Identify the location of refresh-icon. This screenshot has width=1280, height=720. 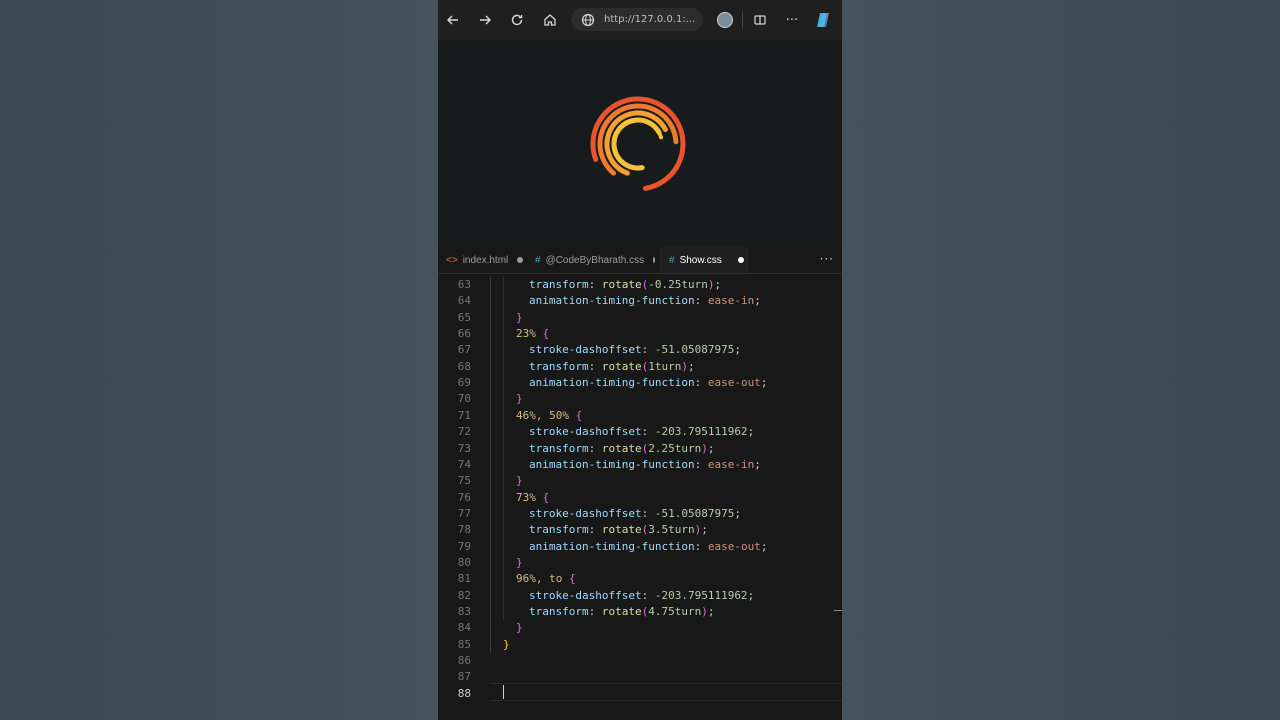
(517, 20).